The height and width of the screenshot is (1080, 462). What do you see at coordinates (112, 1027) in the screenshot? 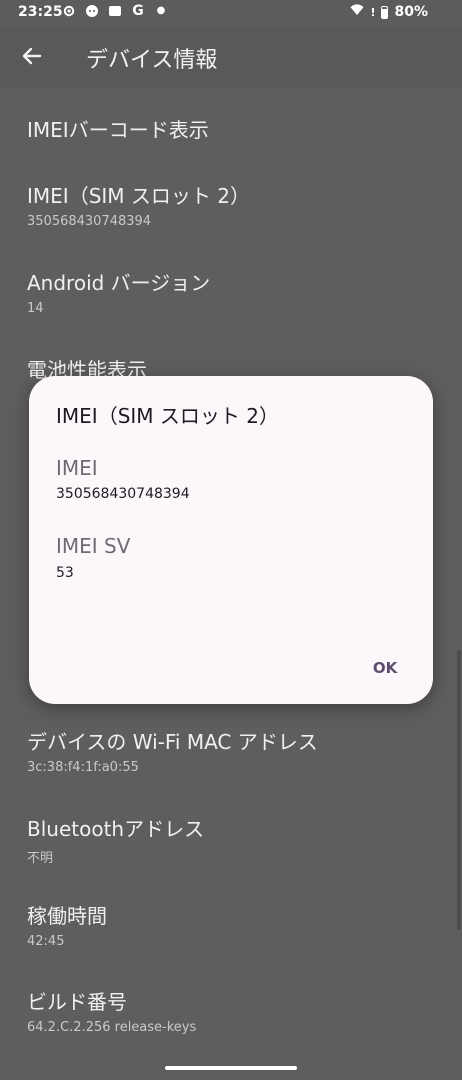
I see `list-item-subtitle: 64.2.C.2.256 release-keys` at bounding box center [112, 1027].